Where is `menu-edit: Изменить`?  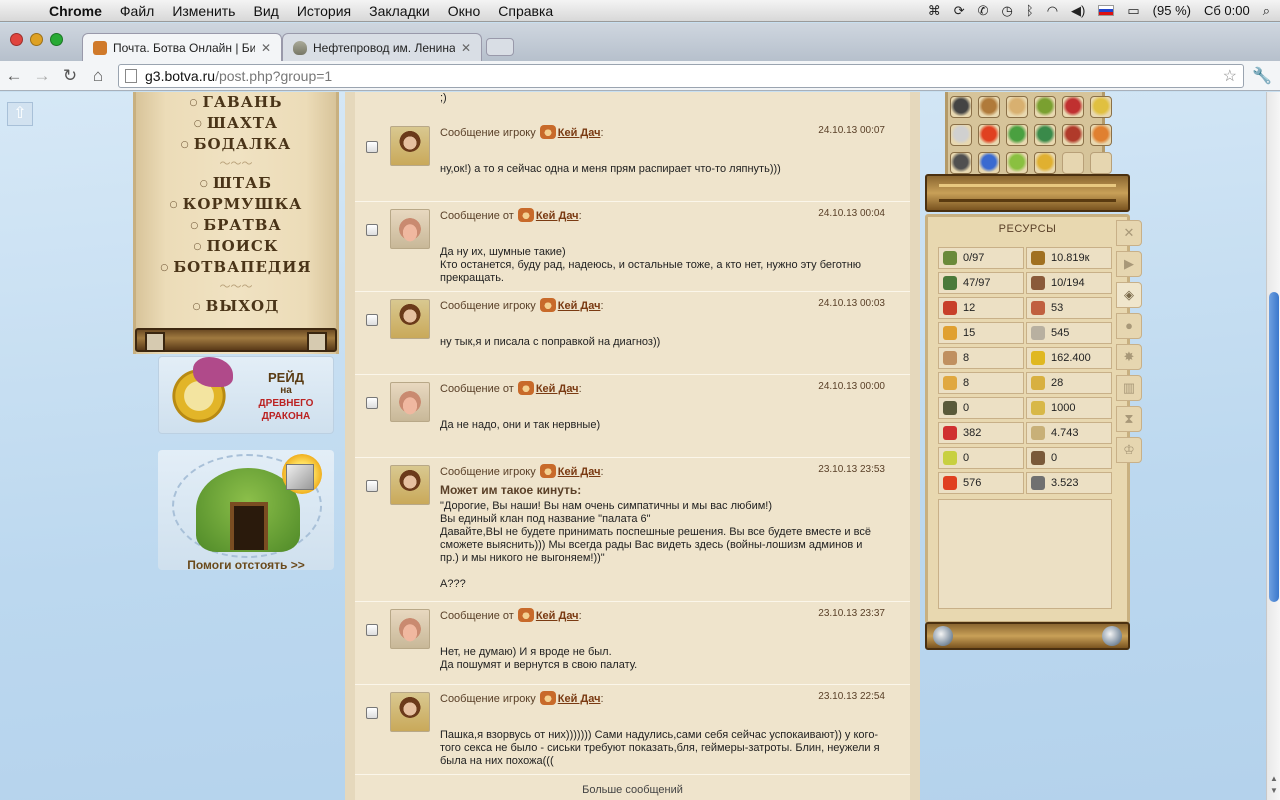
menu-edit: Изменить is located at coordinates (203, 11).